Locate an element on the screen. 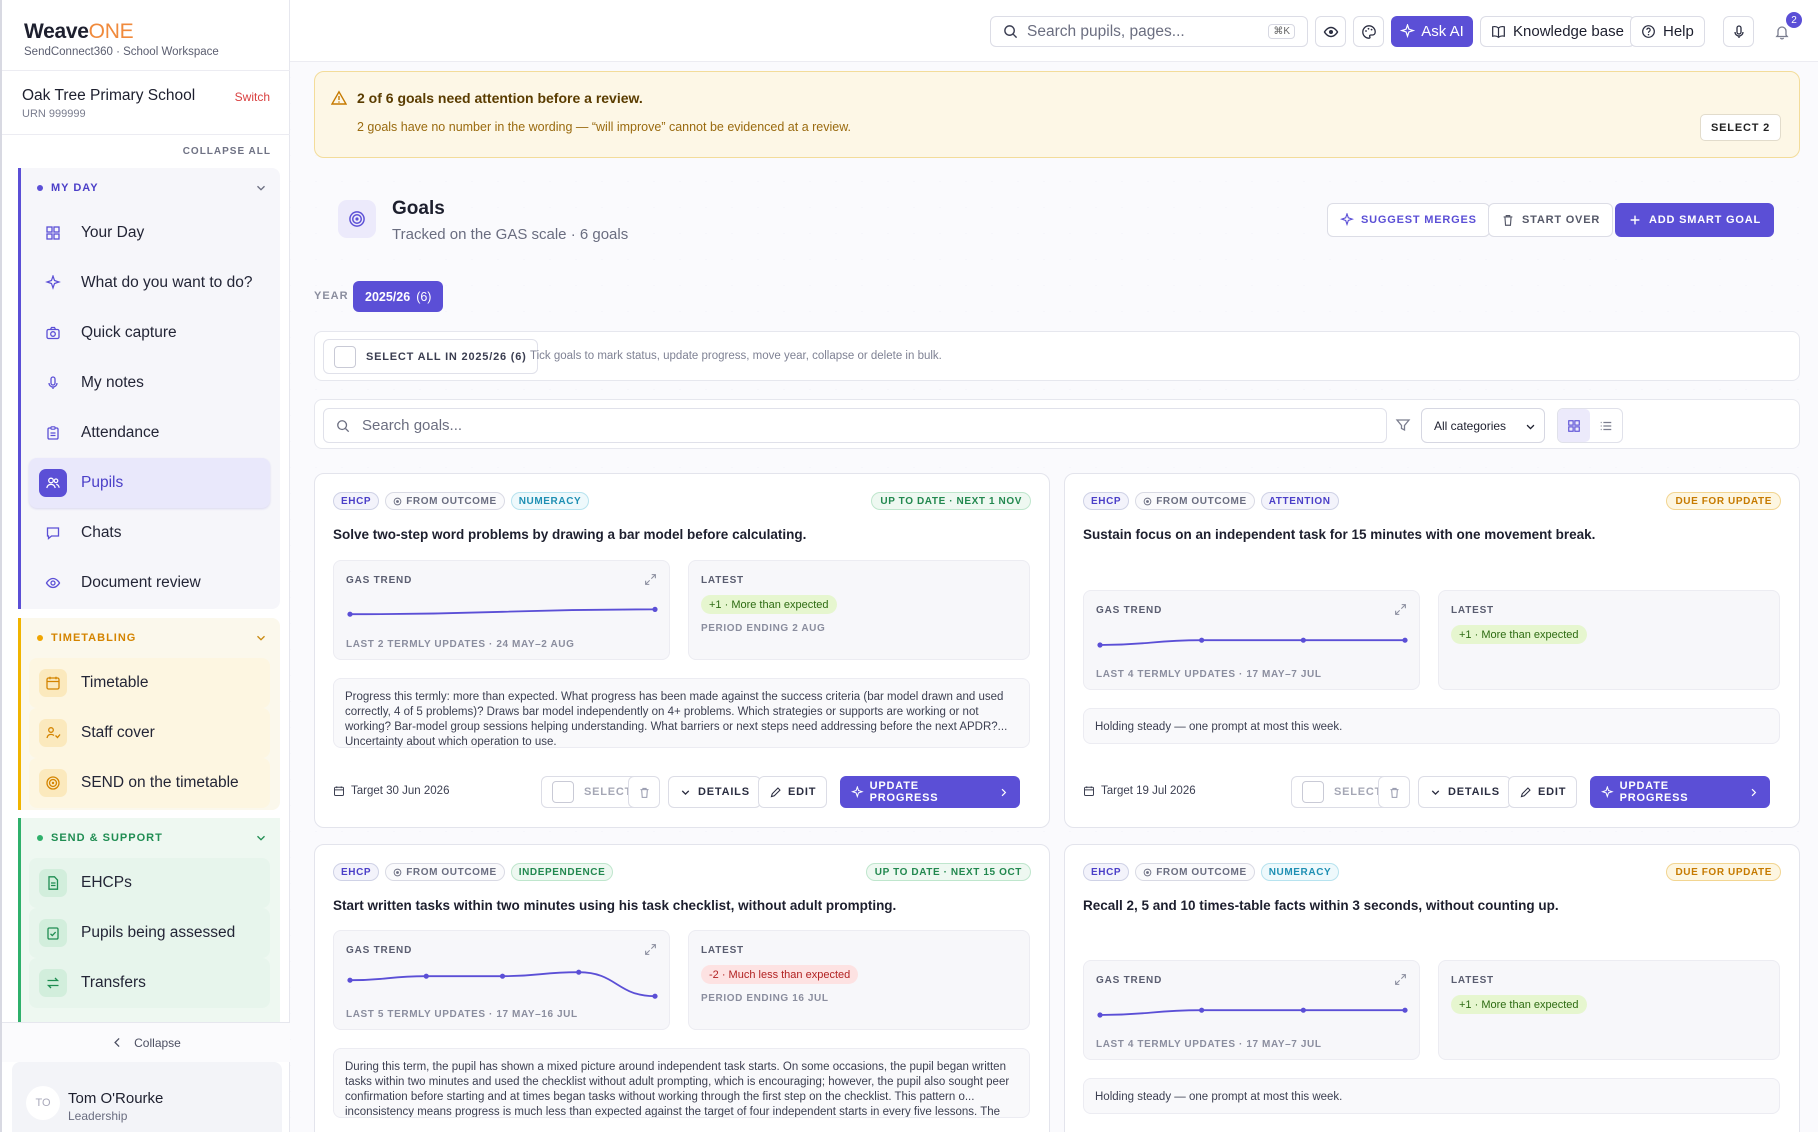 This screenshot has height=1132, width=1818. sidebar-item-ehcps: EHCPs is located at coordinates (149, 883).